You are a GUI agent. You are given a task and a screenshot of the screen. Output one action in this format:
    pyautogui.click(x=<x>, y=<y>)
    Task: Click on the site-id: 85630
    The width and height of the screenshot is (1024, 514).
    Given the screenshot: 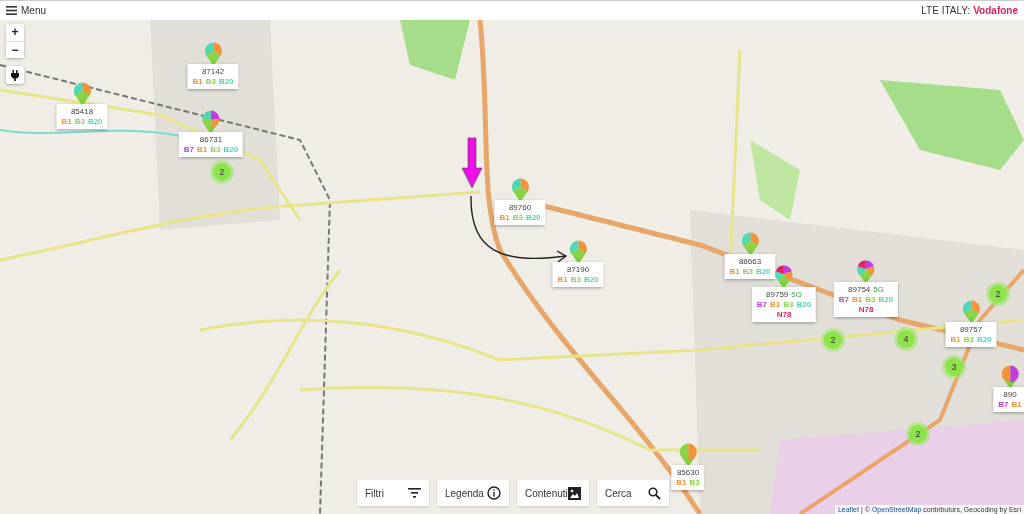 What is the action you would take?
    pyautogui.click(x=688, y=472)
    